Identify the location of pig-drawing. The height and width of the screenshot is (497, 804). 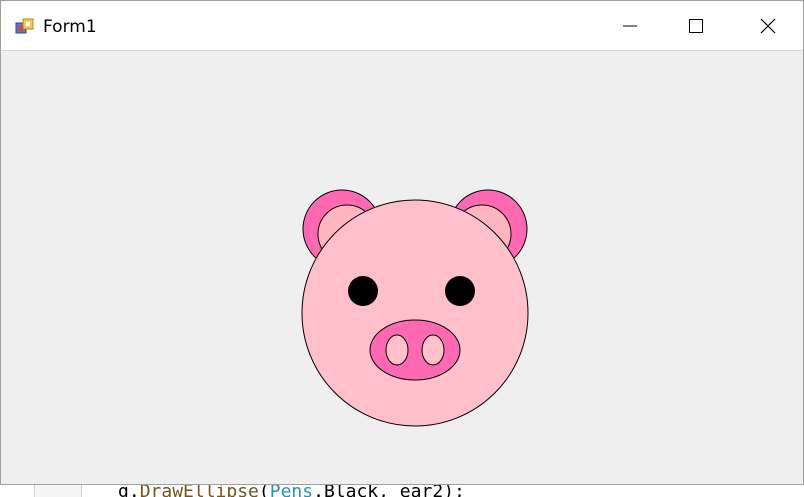
(415, 308).